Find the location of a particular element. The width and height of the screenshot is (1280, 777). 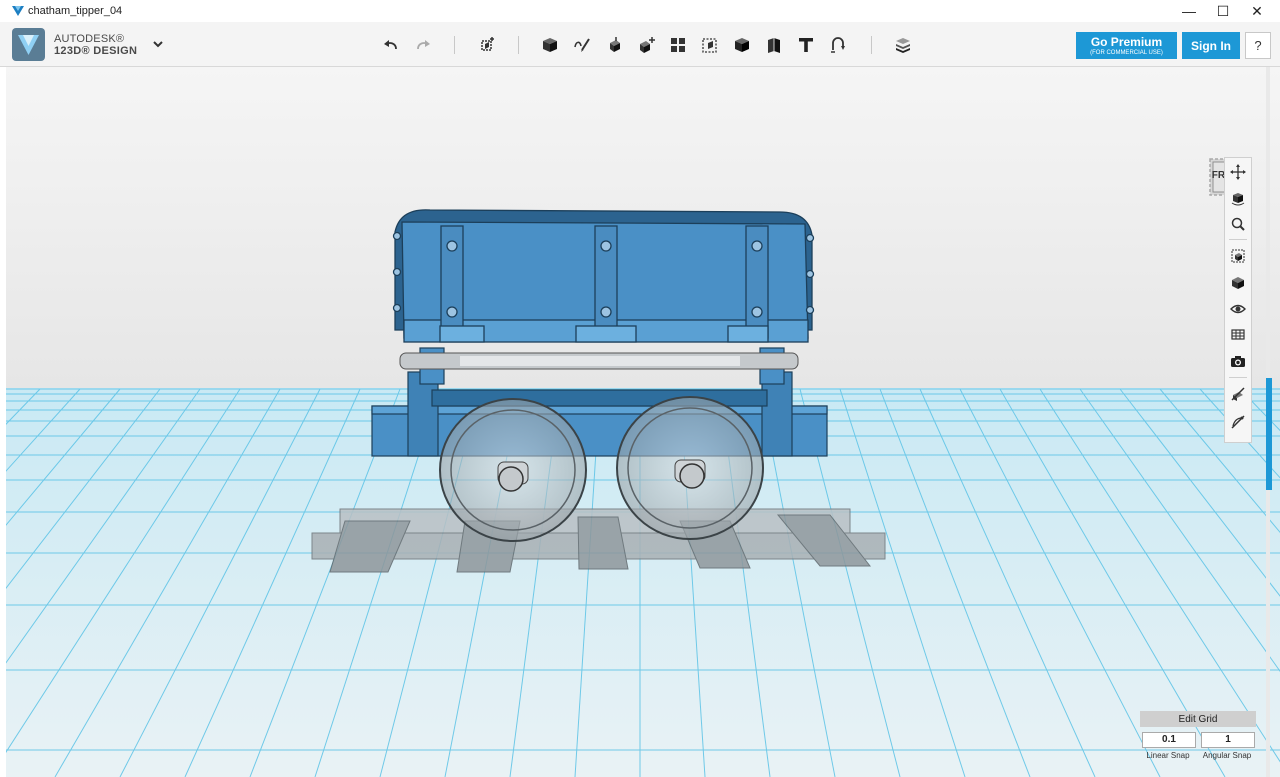

sign-in-button: Sign In is located at coordinates (1211, 45).